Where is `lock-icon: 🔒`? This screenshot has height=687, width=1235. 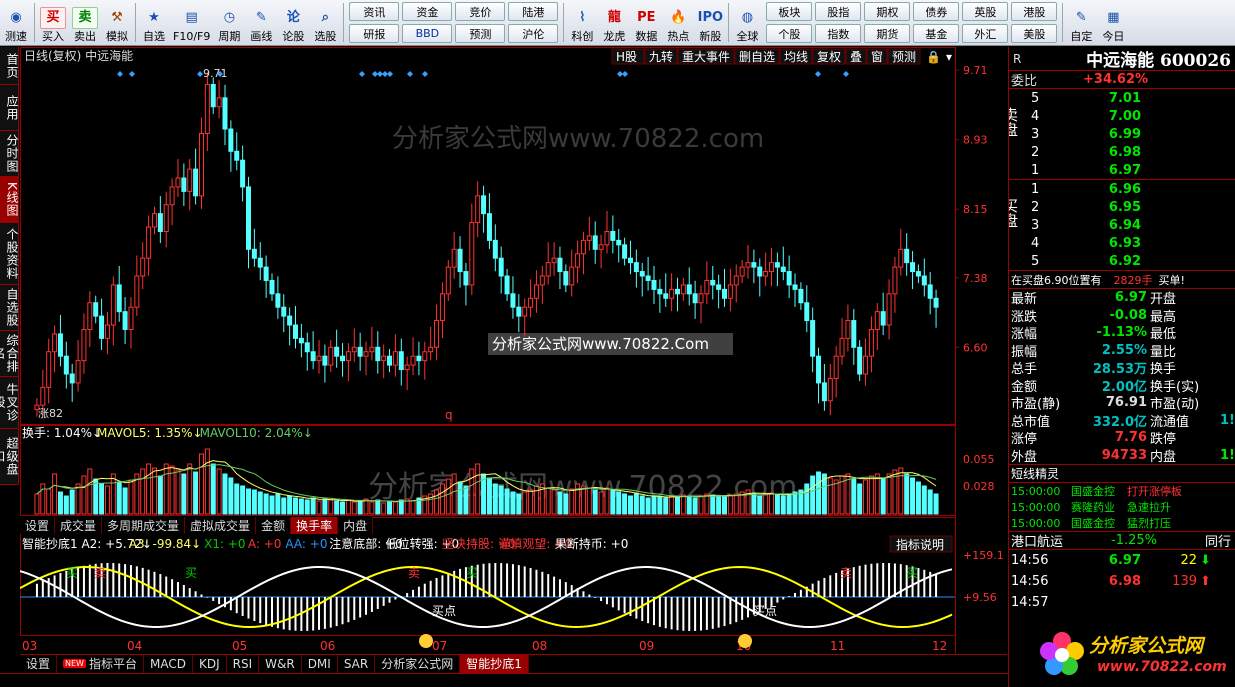
lock-icon: 🔒 is located at coordinates (933, 57).